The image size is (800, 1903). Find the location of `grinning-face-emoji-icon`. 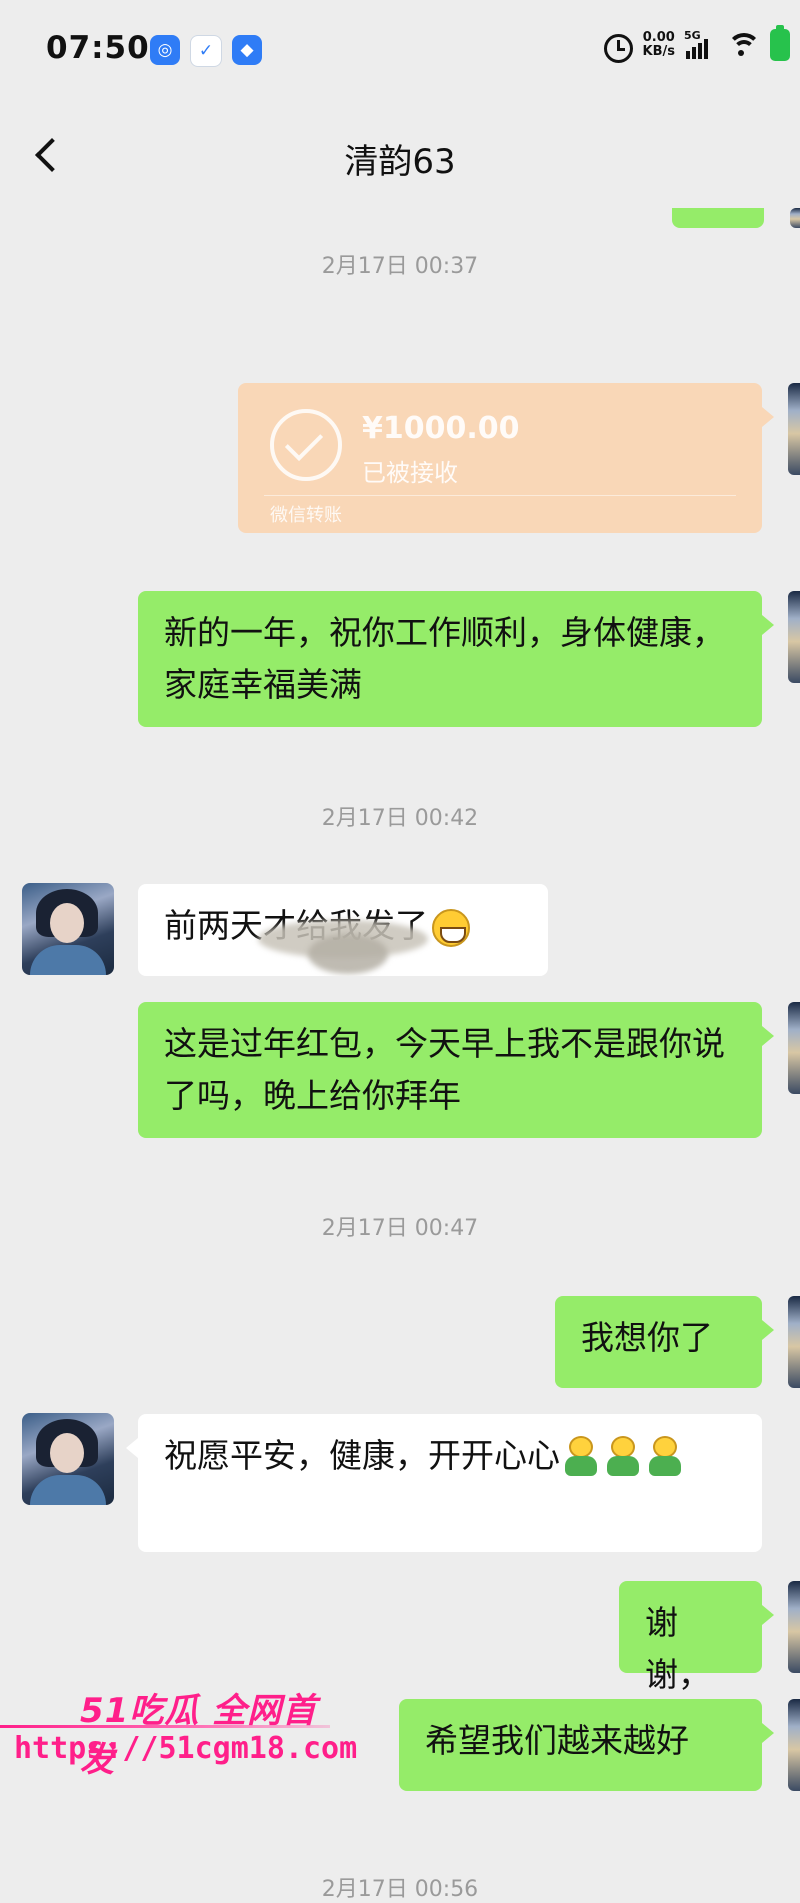

grinning-face-emoji-icon is located at coordinates (451, 927).